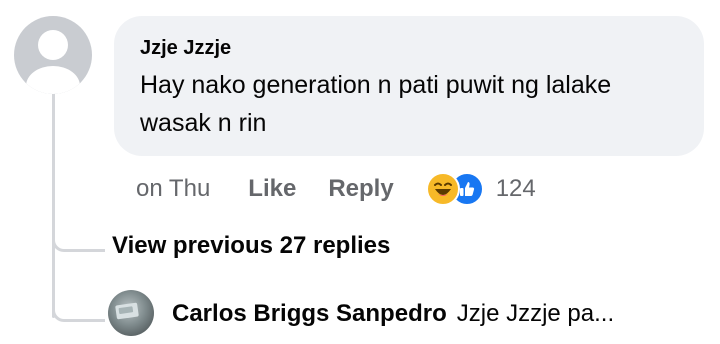 This screenshot has height=344, width=720. What do you see at coordinates (78, 242) in the screenshot?
I see `thread-branch-view-previous` at bounding box center [78, 242].